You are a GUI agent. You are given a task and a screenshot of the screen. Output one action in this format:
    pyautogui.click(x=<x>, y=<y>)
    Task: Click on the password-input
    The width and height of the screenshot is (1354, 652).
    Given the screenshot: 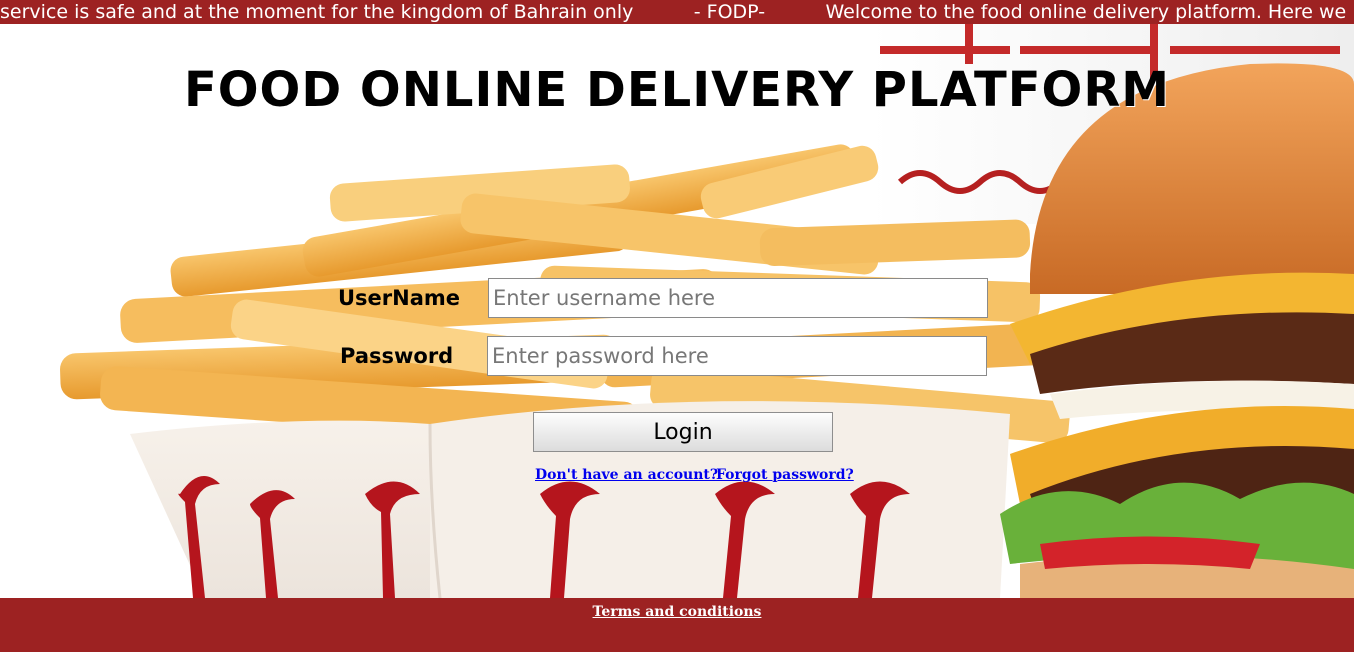 What is the action you would take?
    pyautogui.click(x=737, y=356)
    